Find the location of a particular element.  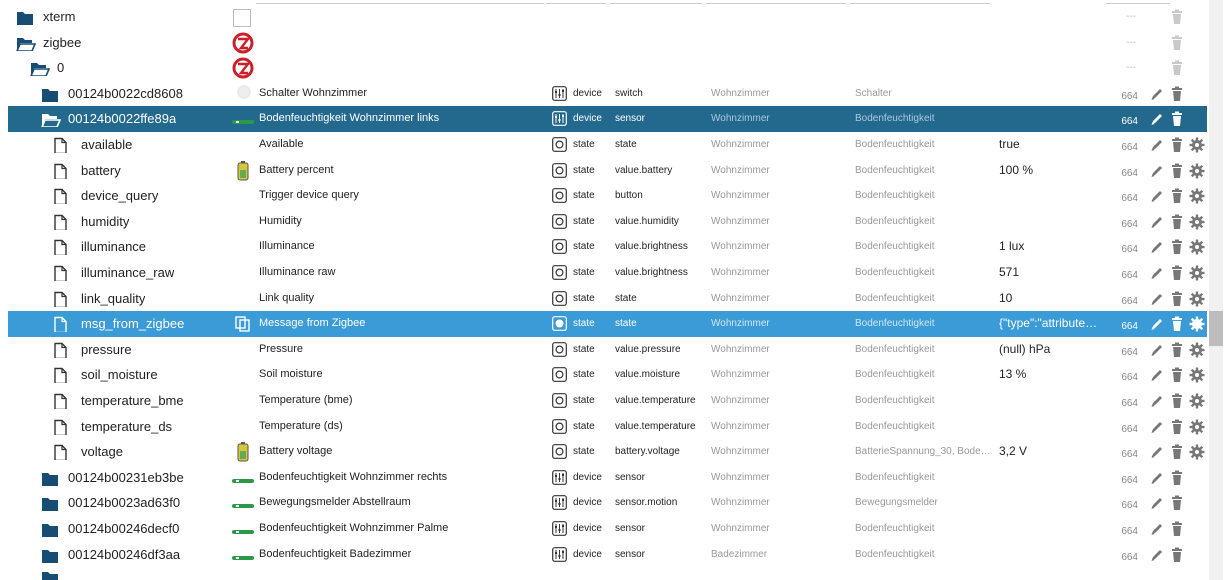

object-value: 3,2 V is located at coordinates (1055, 452).